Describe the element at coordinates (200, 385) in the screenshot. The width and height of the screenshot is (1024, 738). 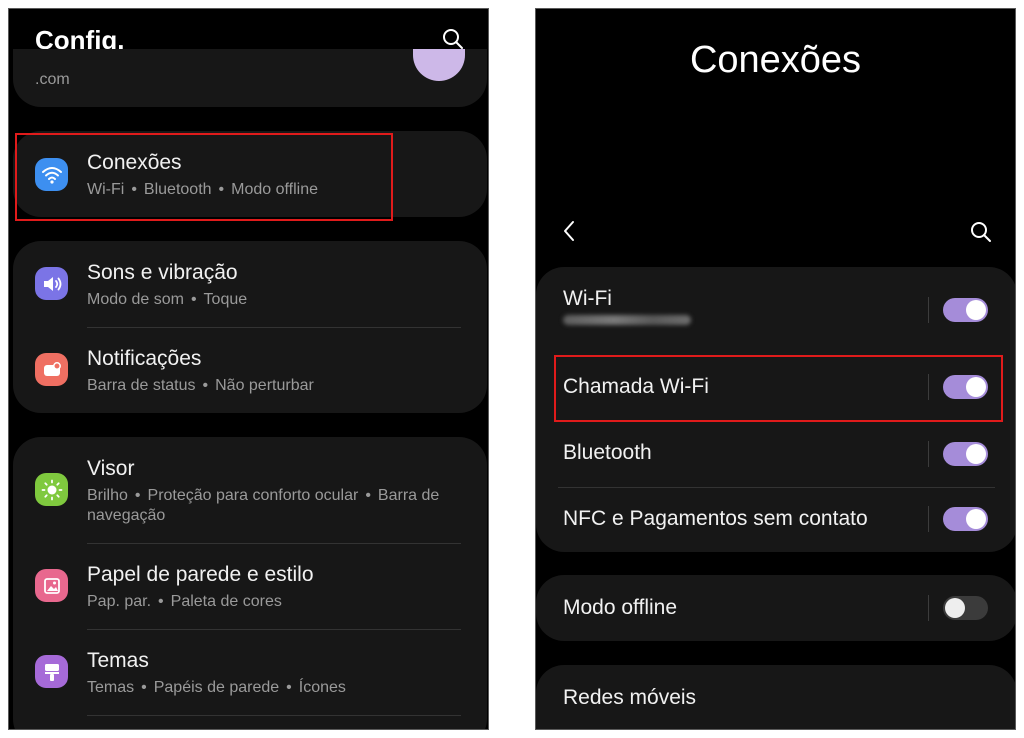
I see `settings-item-subtitle: Barra de status • Não perturbar` at that location.